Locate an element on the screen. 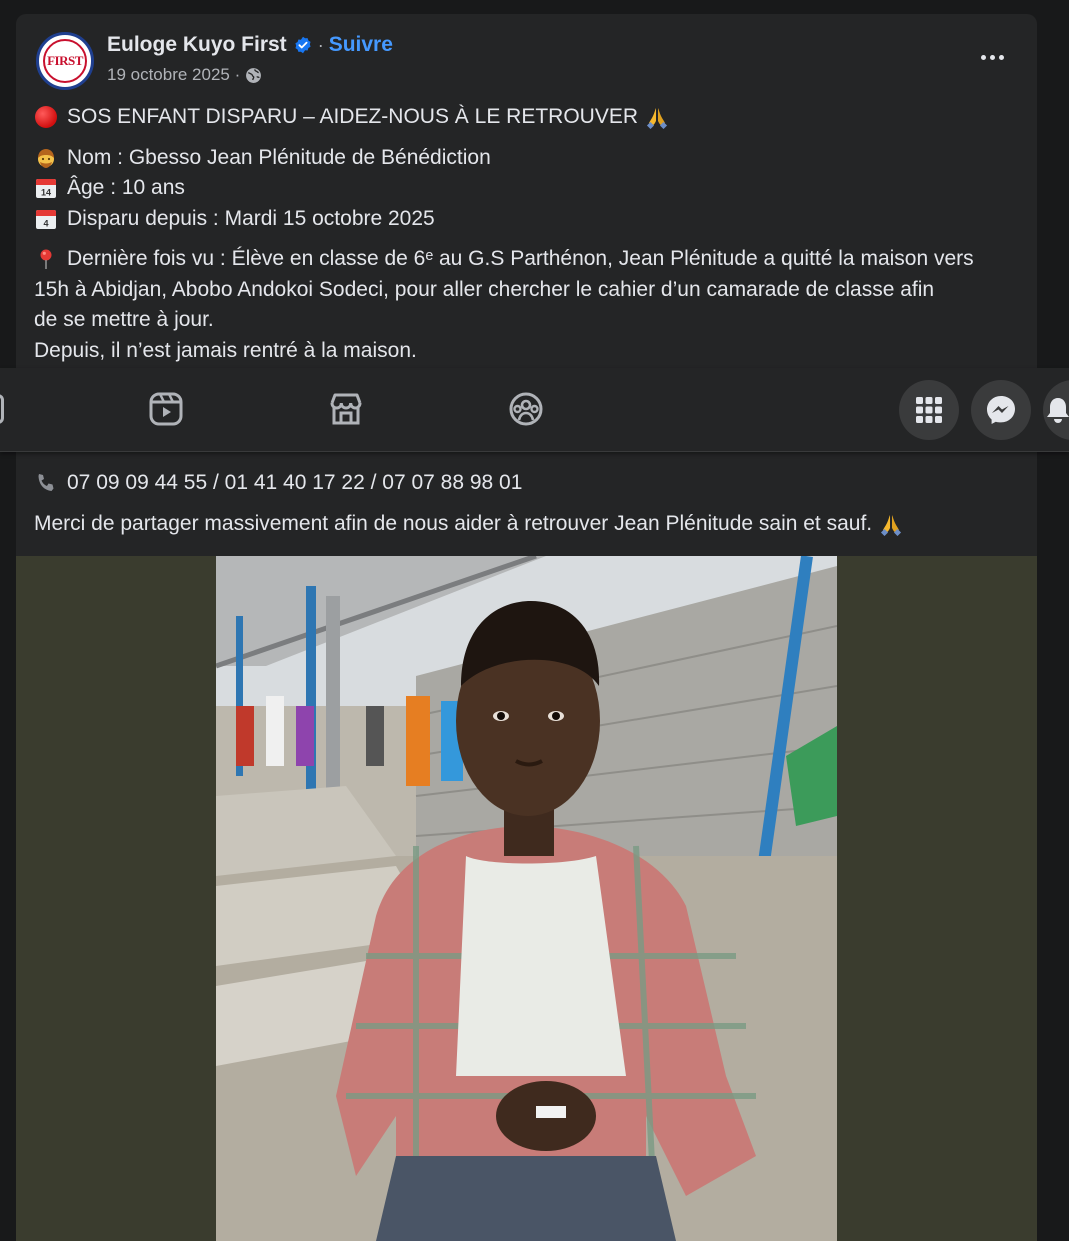  messenger-button is located at coordinates (1001, 410).